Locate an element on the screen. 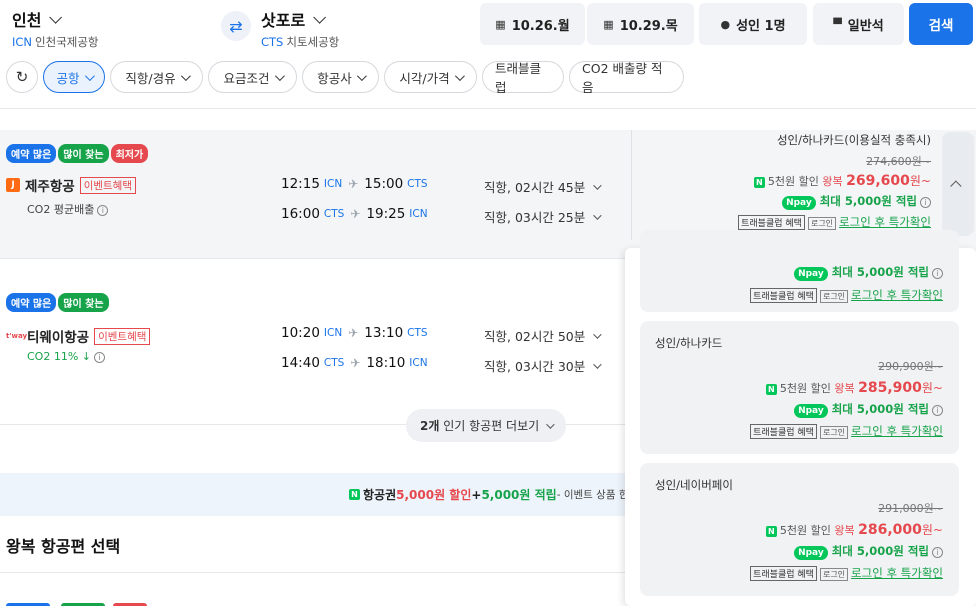 The height and width of the screenshot is (606, 976). co2-label: CO2 11% ↓ is located at coordinates (59, 356).